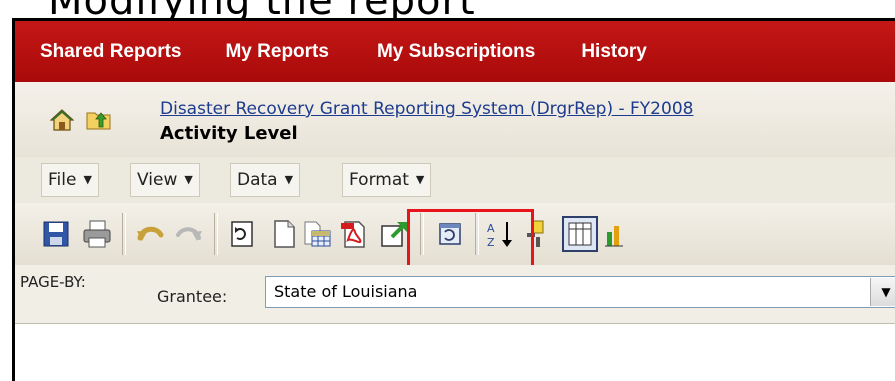  I want to click on menu-view: View ▼, so click(165, 180).